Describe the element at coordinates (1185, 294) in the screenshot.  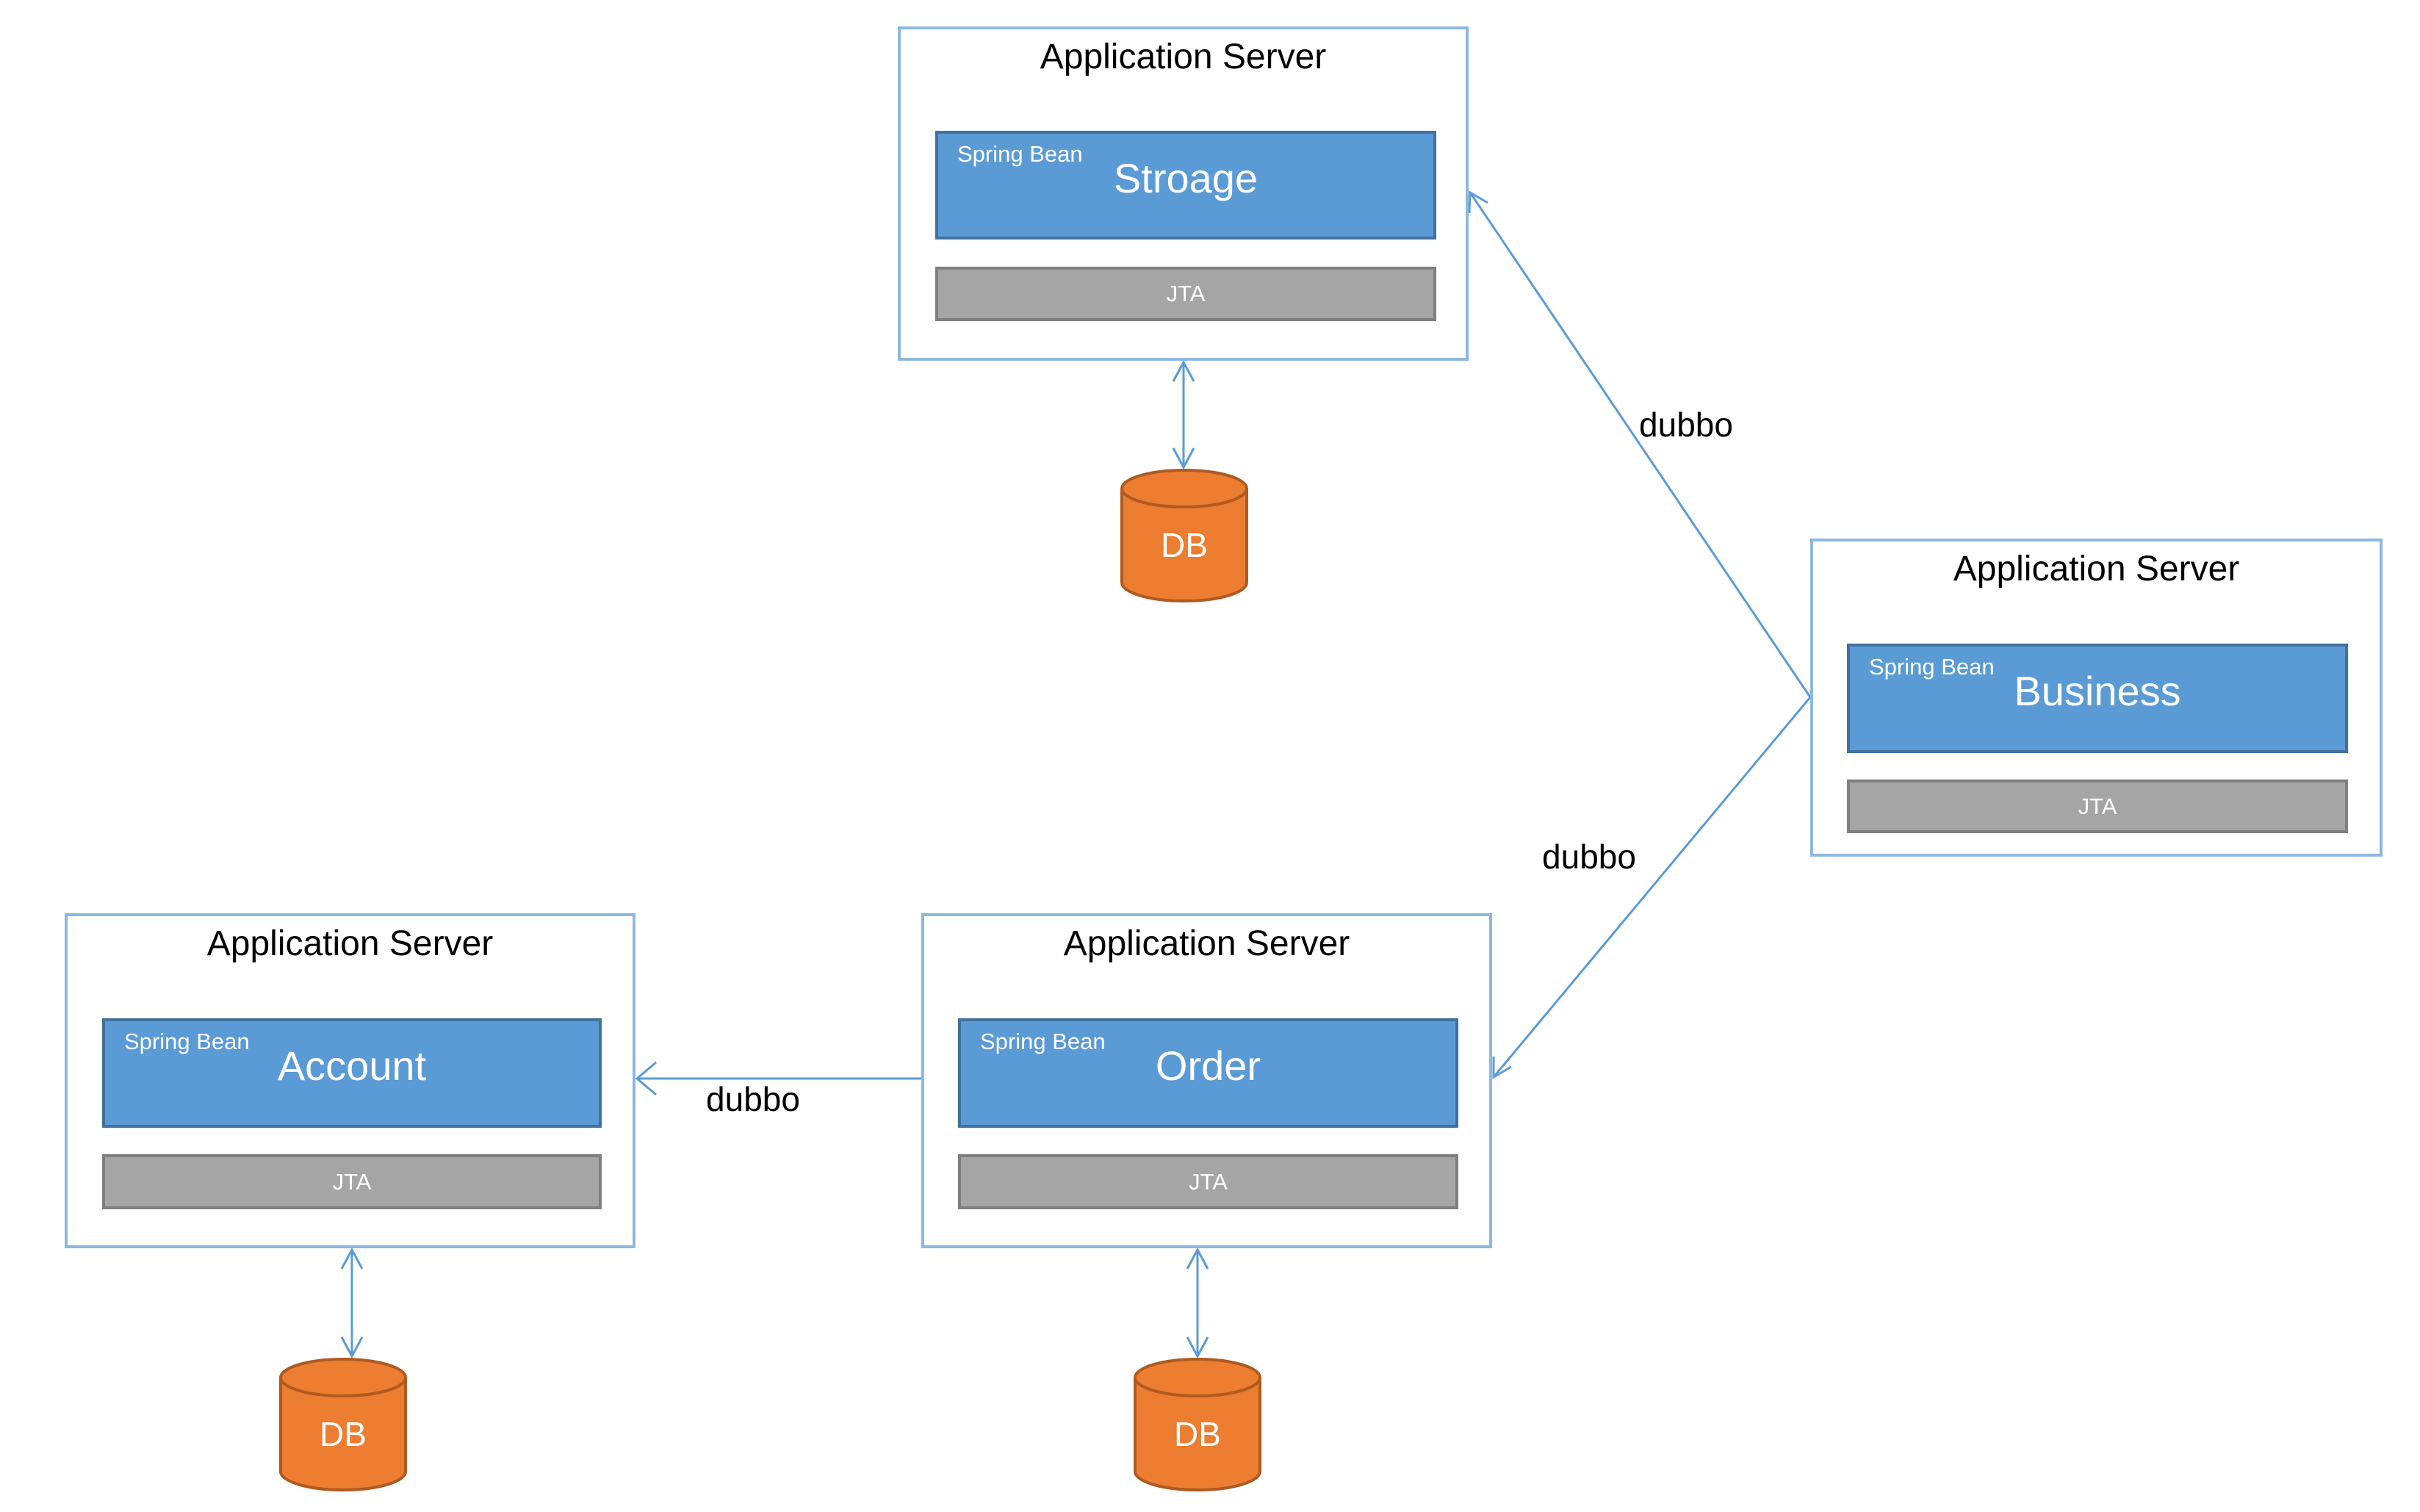
I see `storage-jta: JTA` at that location.